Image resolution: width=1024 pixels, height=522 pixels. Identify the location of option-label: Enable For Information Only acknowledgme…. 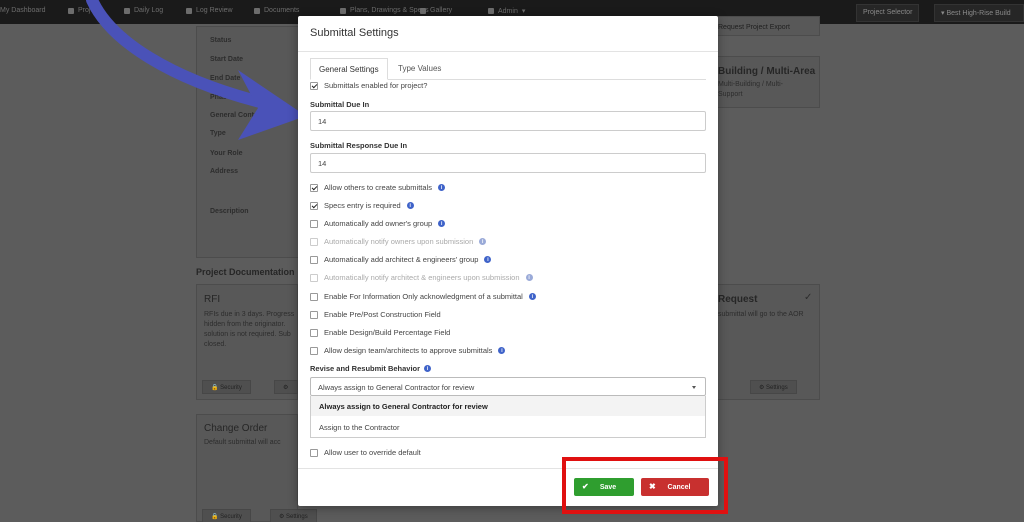
(423, 296).